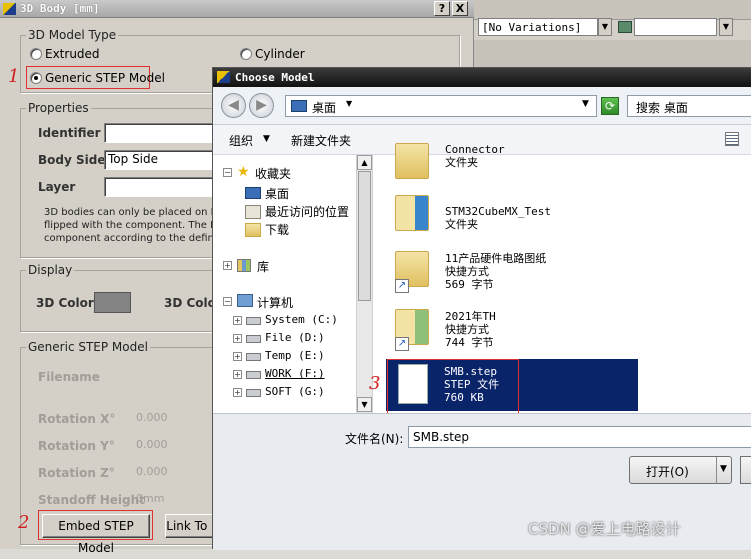 The image size is (751, 559). I want to click on radio-generic-step, so click(36, 78).